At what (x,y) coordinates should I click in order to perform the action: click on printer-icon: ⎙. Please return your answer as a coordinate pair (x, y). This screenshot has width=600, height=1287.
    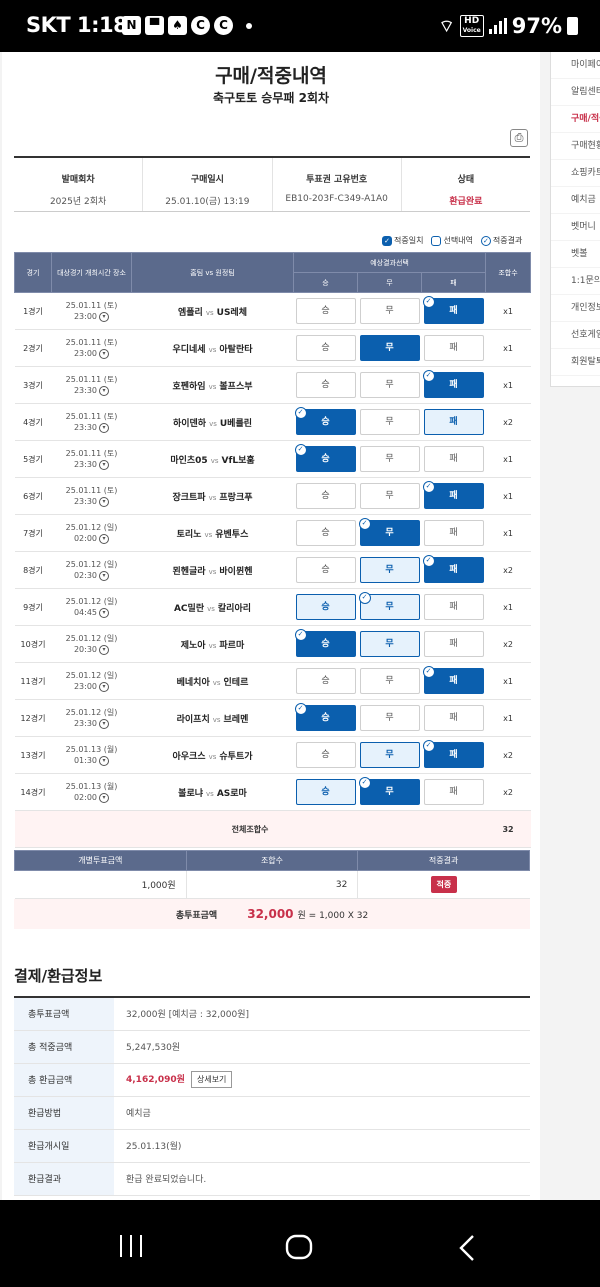
    Looking at the image, I should click on (519, 137).